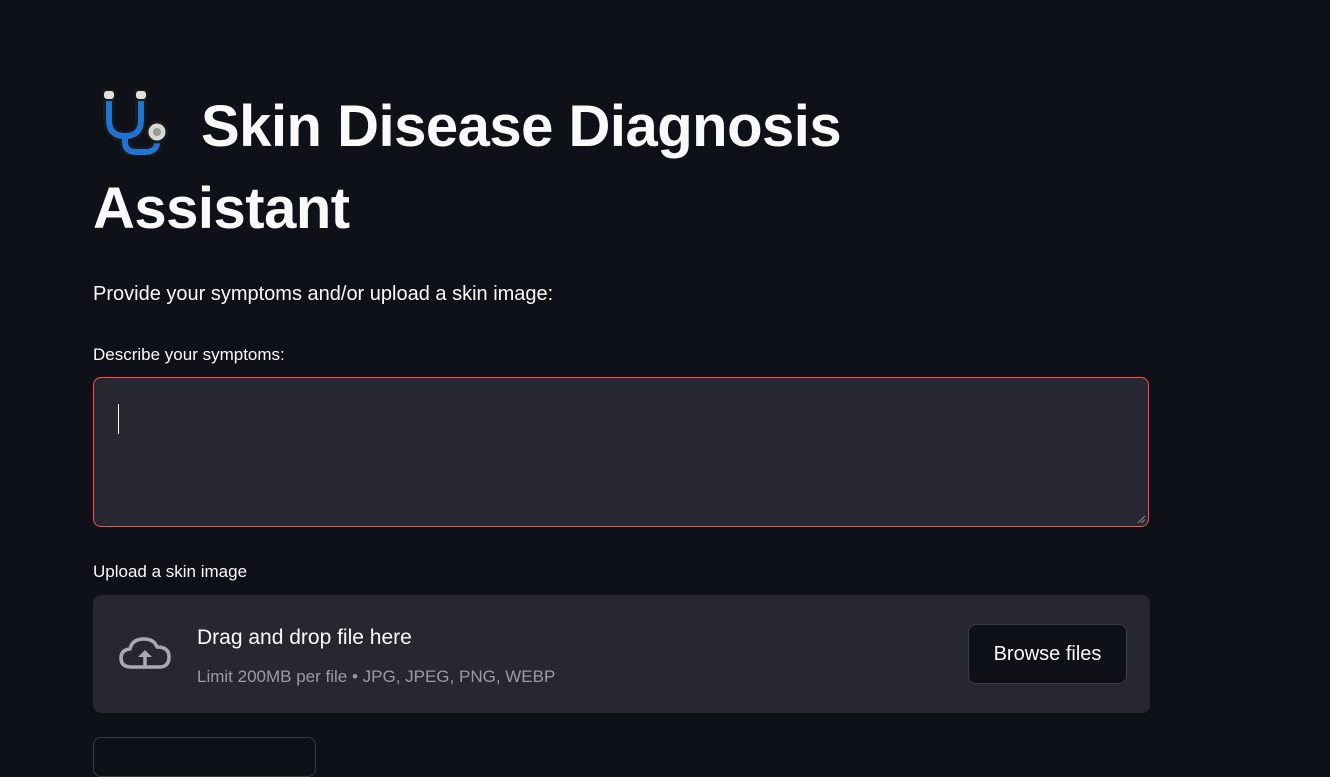  I want to click on upload-label: Upload a skin image, so click(170, 571).